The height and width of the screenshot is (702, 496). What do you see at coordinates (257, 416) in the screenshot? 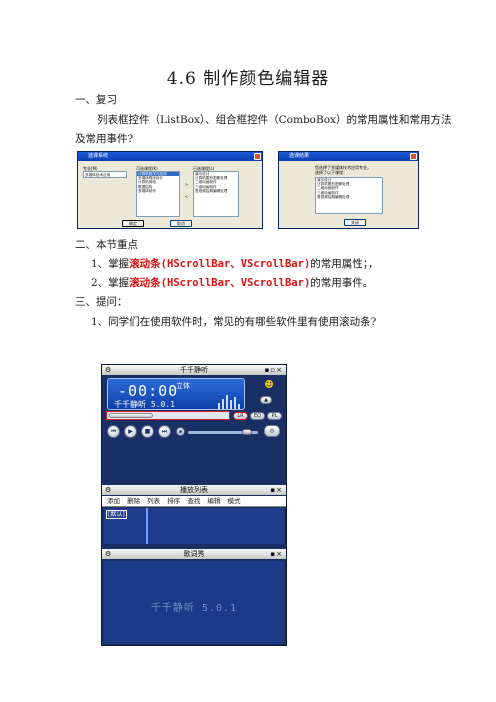
I see `eq-button: EQ` at bounding box center [257, 416].